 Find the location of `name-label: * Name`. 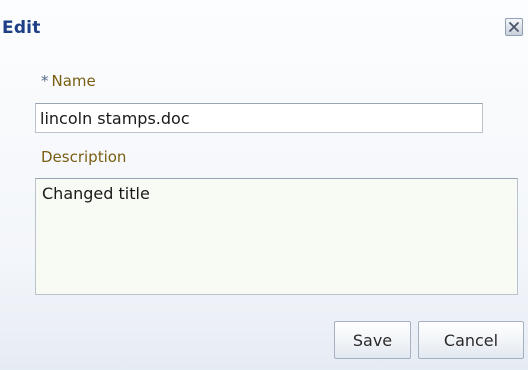

name-label: * Name is located at coordinates (68, 81).